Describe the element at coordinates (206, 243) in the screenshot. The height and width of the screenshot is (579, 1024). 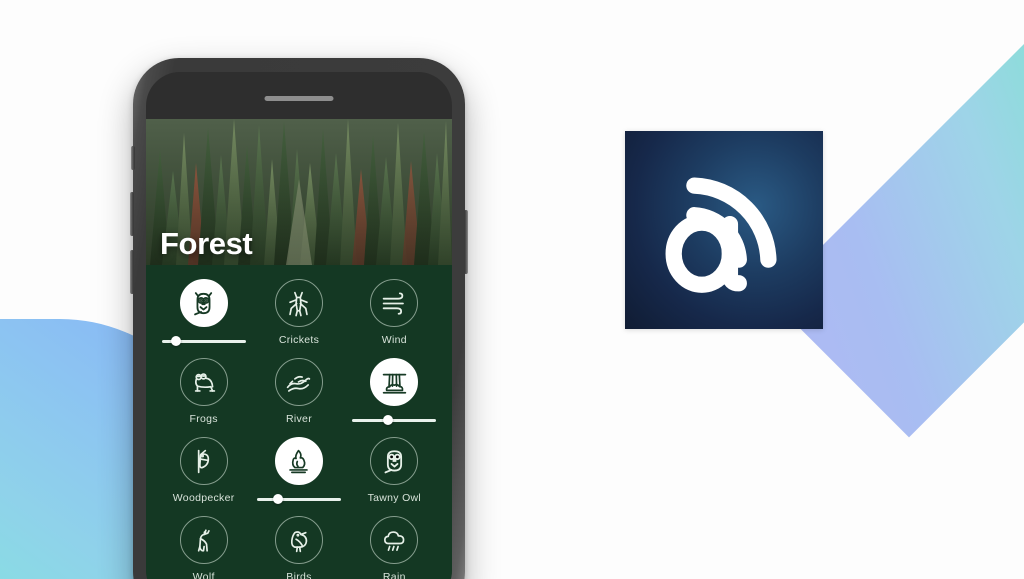
I see `scene-title: Forest` at that location.